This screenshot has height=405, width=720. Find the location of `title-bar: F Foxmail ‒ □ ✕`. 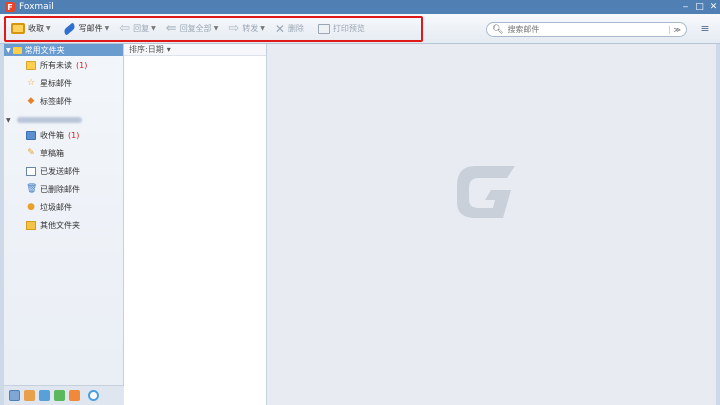

title-bar: F Foxmail ‒ □ ✕ is located at coordinates (360, 7).